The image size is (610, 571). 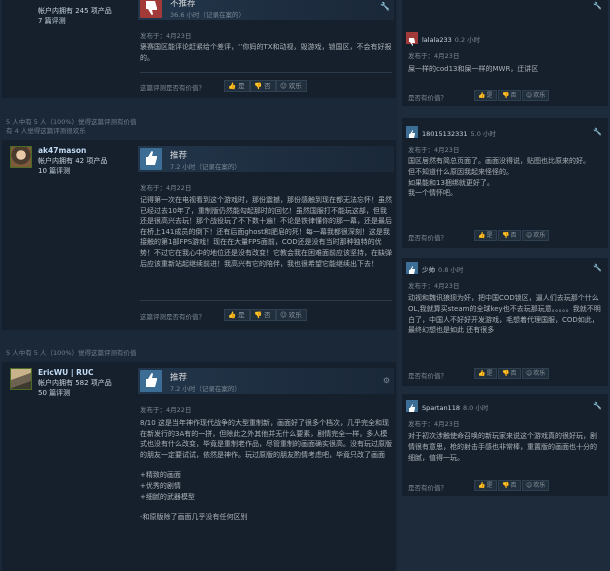 I want to click on steam-icon: ⚙, so click(x=386, y=380).